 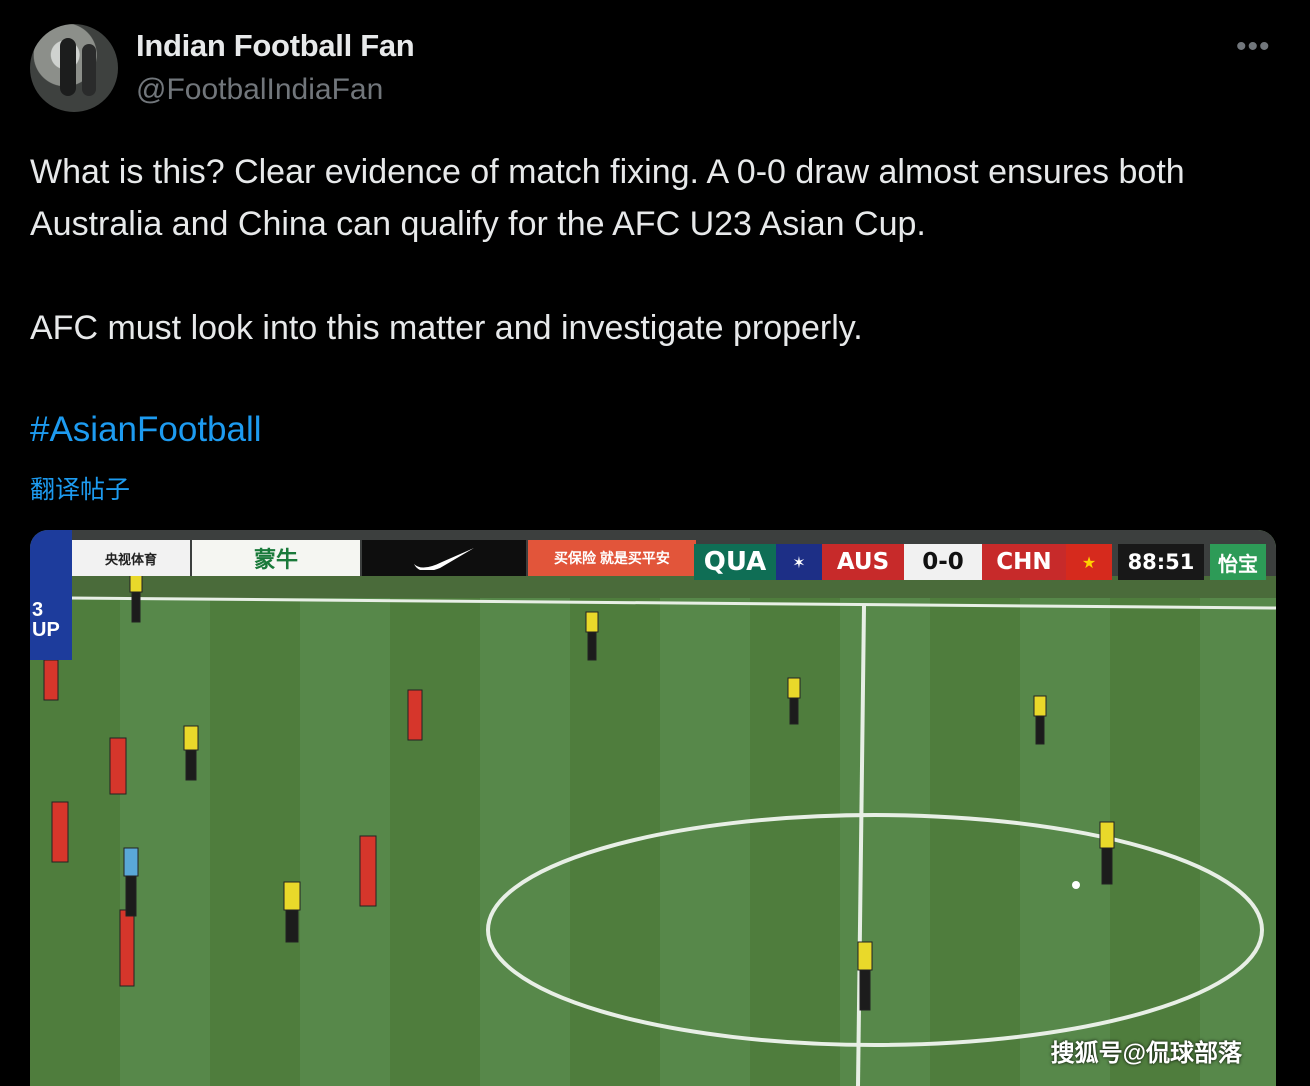 I want to click on board-right: 怡宝, so click(x=1238, y=562).